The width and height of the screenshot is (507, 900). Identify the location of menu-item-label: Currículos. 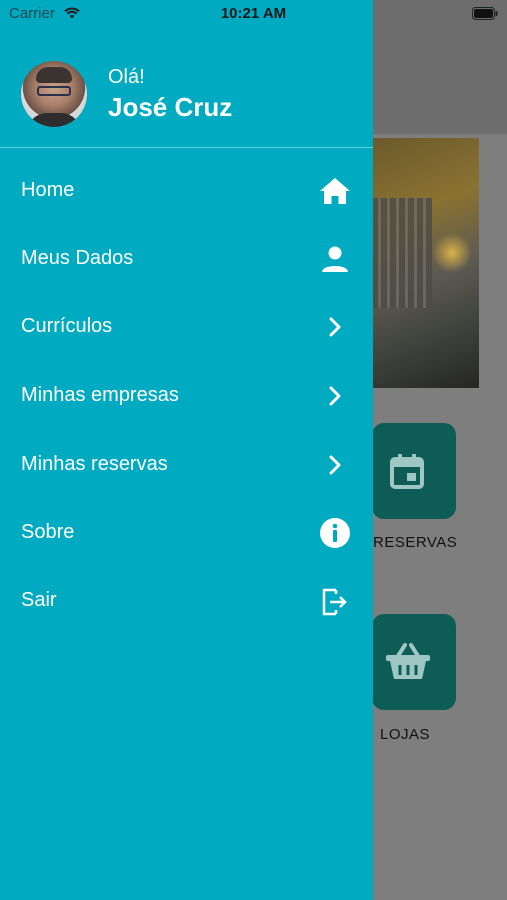
(67, 326).